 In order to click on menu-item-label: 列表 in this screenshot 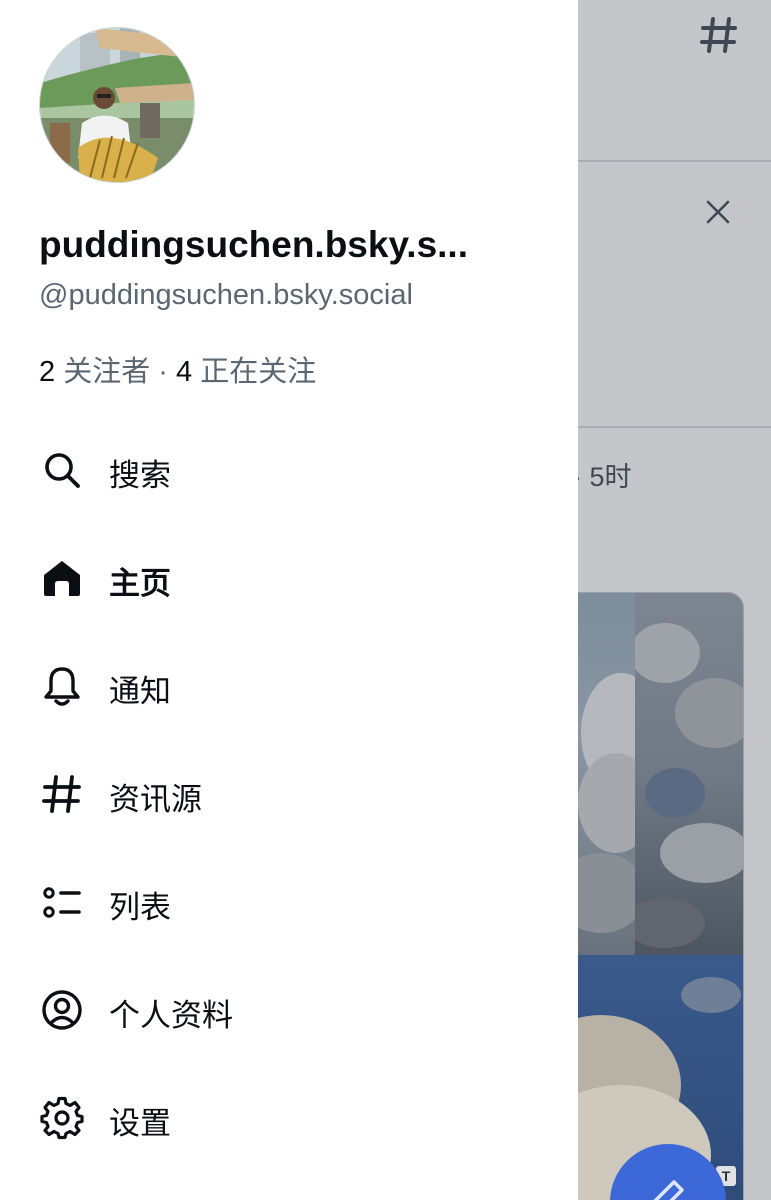, I will do `click(140, 907)`.